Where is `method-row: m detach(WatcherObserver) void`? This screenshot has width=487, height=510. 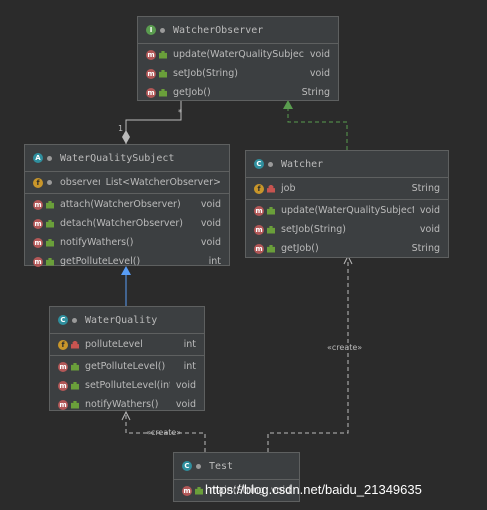 method-row: m detach(WatcherObserver) void is located at coordinates (127, 223).